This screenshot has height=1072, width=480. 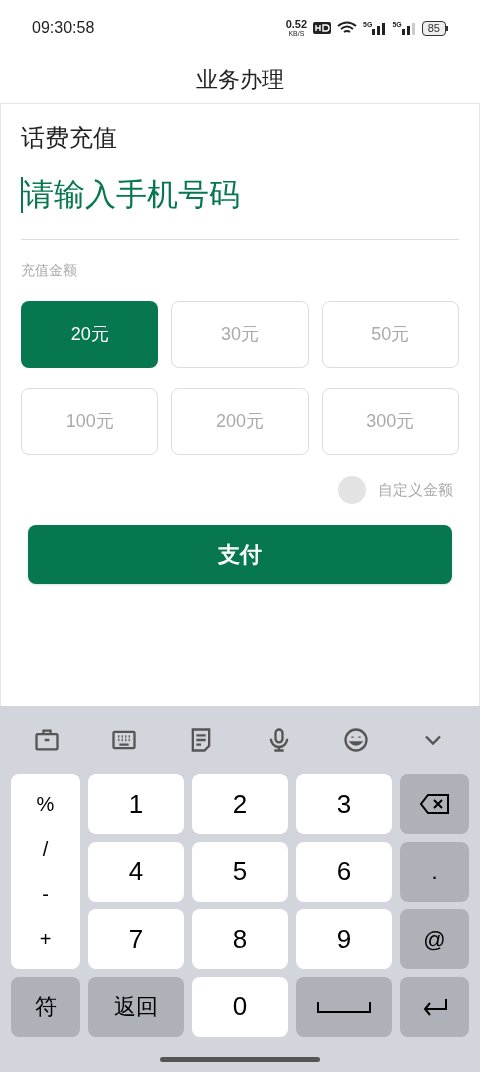 I want to click on symbol-key: %, so click(x=45, y=804).